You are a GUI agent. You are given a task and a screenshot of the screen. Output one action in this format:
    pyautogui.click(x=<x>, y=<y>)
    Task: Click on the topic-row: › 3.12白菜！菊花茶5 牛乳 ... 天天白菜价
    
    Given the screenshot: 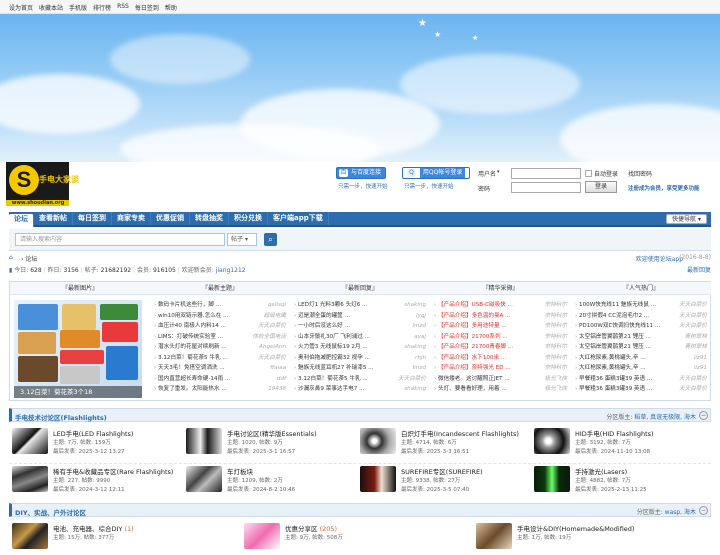 What is the action you would take?
    pyautogui.click(x=220, y=358)
    